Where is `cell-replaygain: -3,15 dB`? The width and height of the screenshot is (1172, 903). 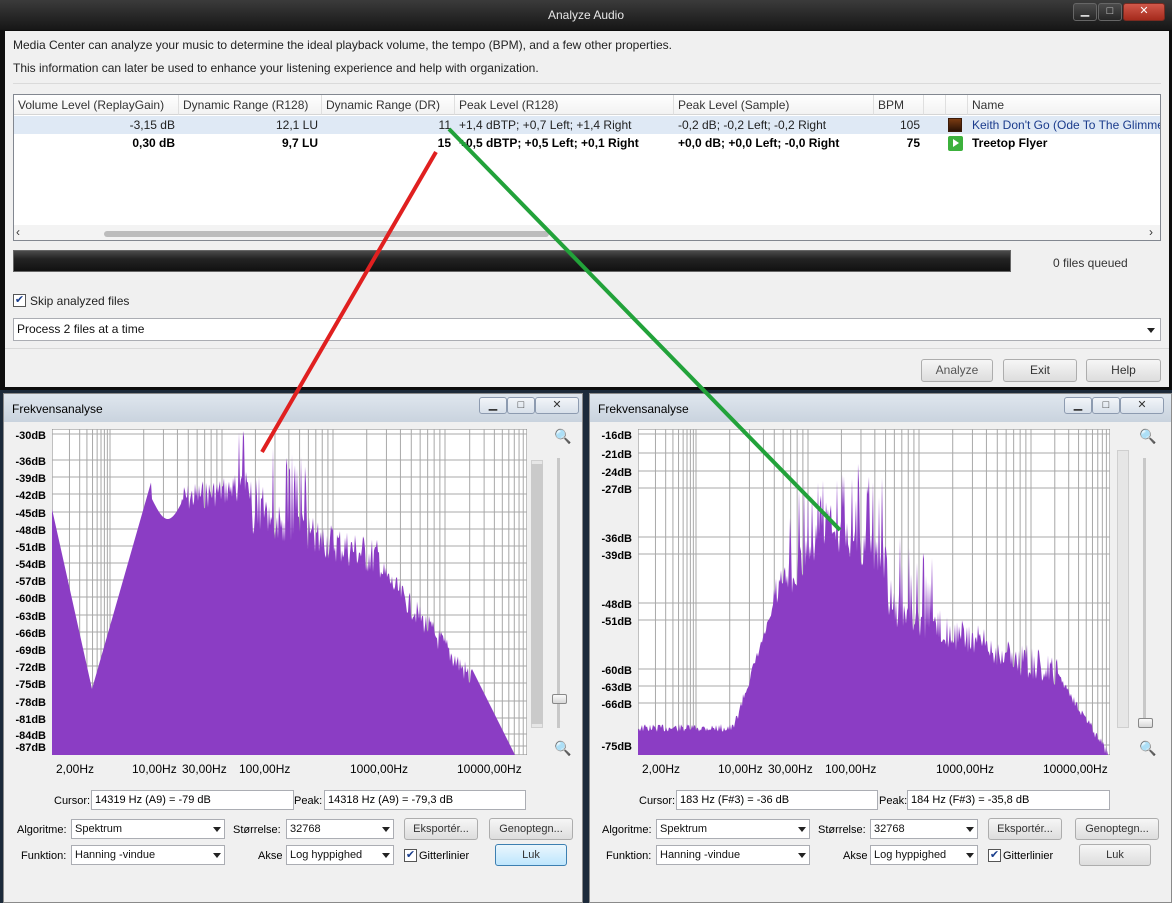
cell-replaygain: -3,15 dB is located at coordinates (152, 125).